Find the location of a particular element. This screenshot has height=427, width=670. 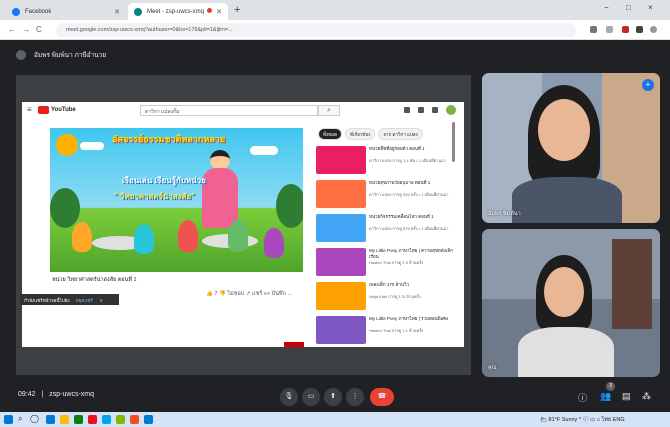

sharing-notice-text: กำลังแชร์หน้าจอนี้ไปยัง is located at coordinates (47, 300).